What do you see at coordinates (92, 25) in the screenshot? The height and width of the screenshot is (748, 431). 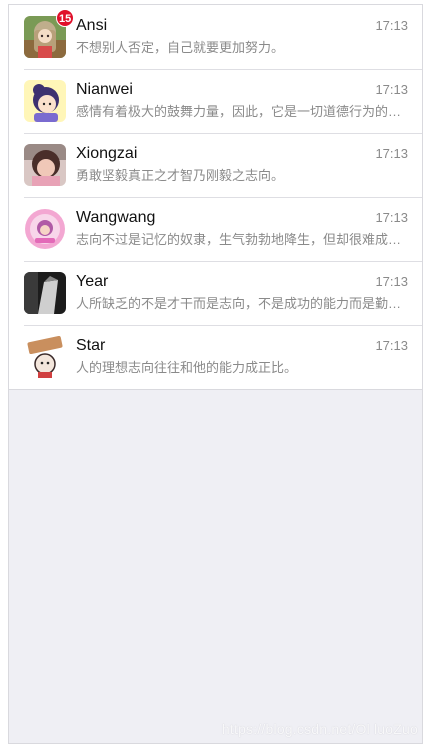 I see `contact-name: Ansi` at bounding box center [92, 25].